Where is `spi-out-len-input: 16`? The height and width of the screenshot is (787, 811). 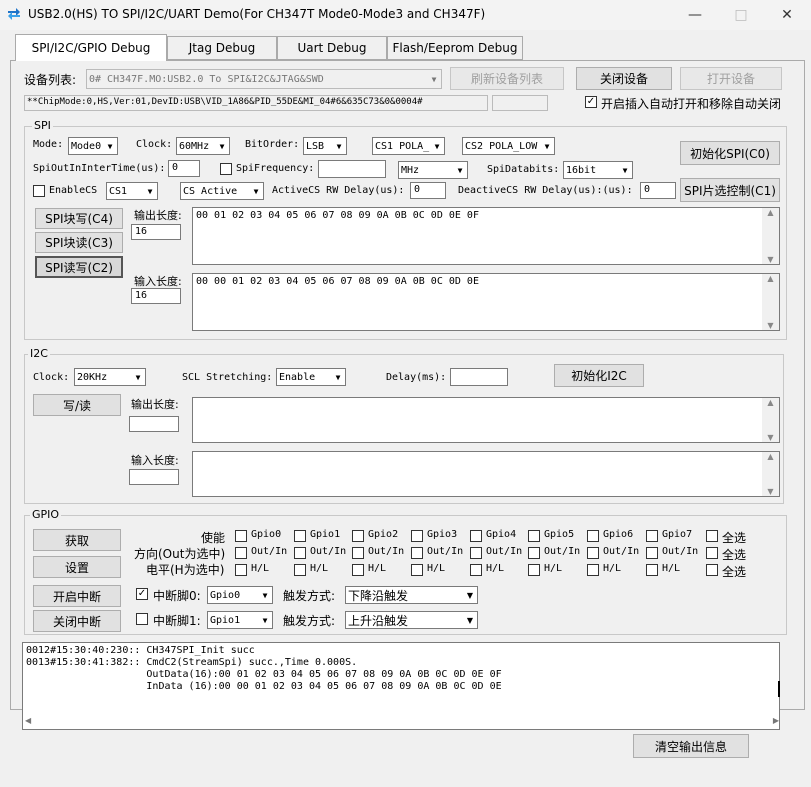 spi-out-len-input: 16 is located at coordinates (156, 232).